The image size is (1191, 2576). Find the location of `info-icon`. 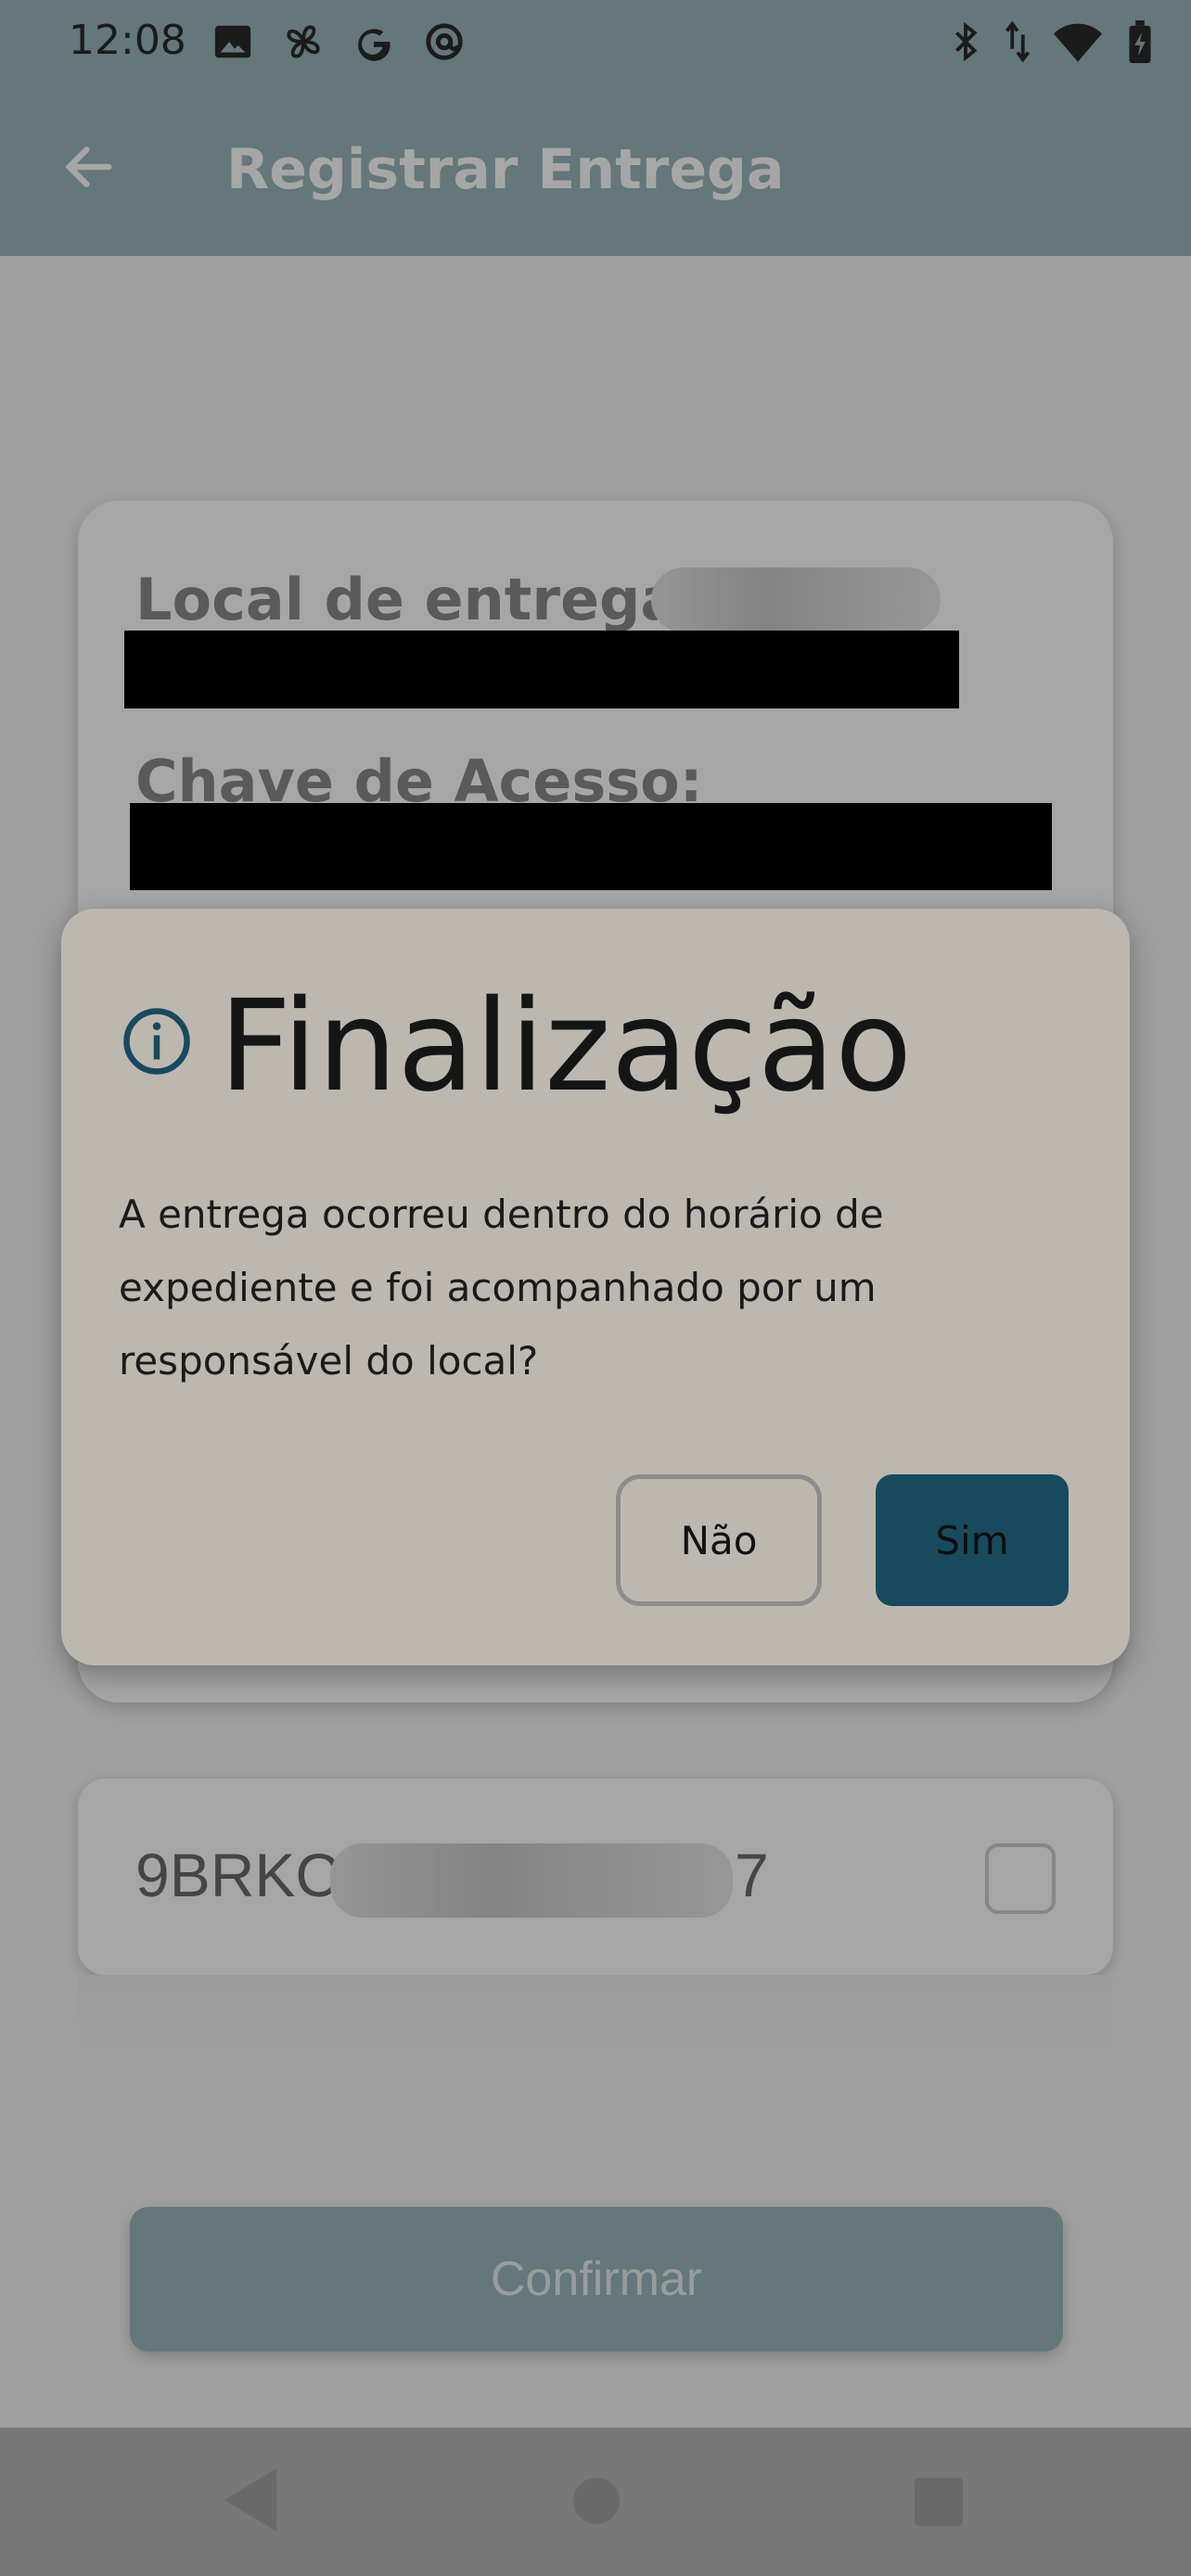

info-icon is located at coordinates (156, 1042).